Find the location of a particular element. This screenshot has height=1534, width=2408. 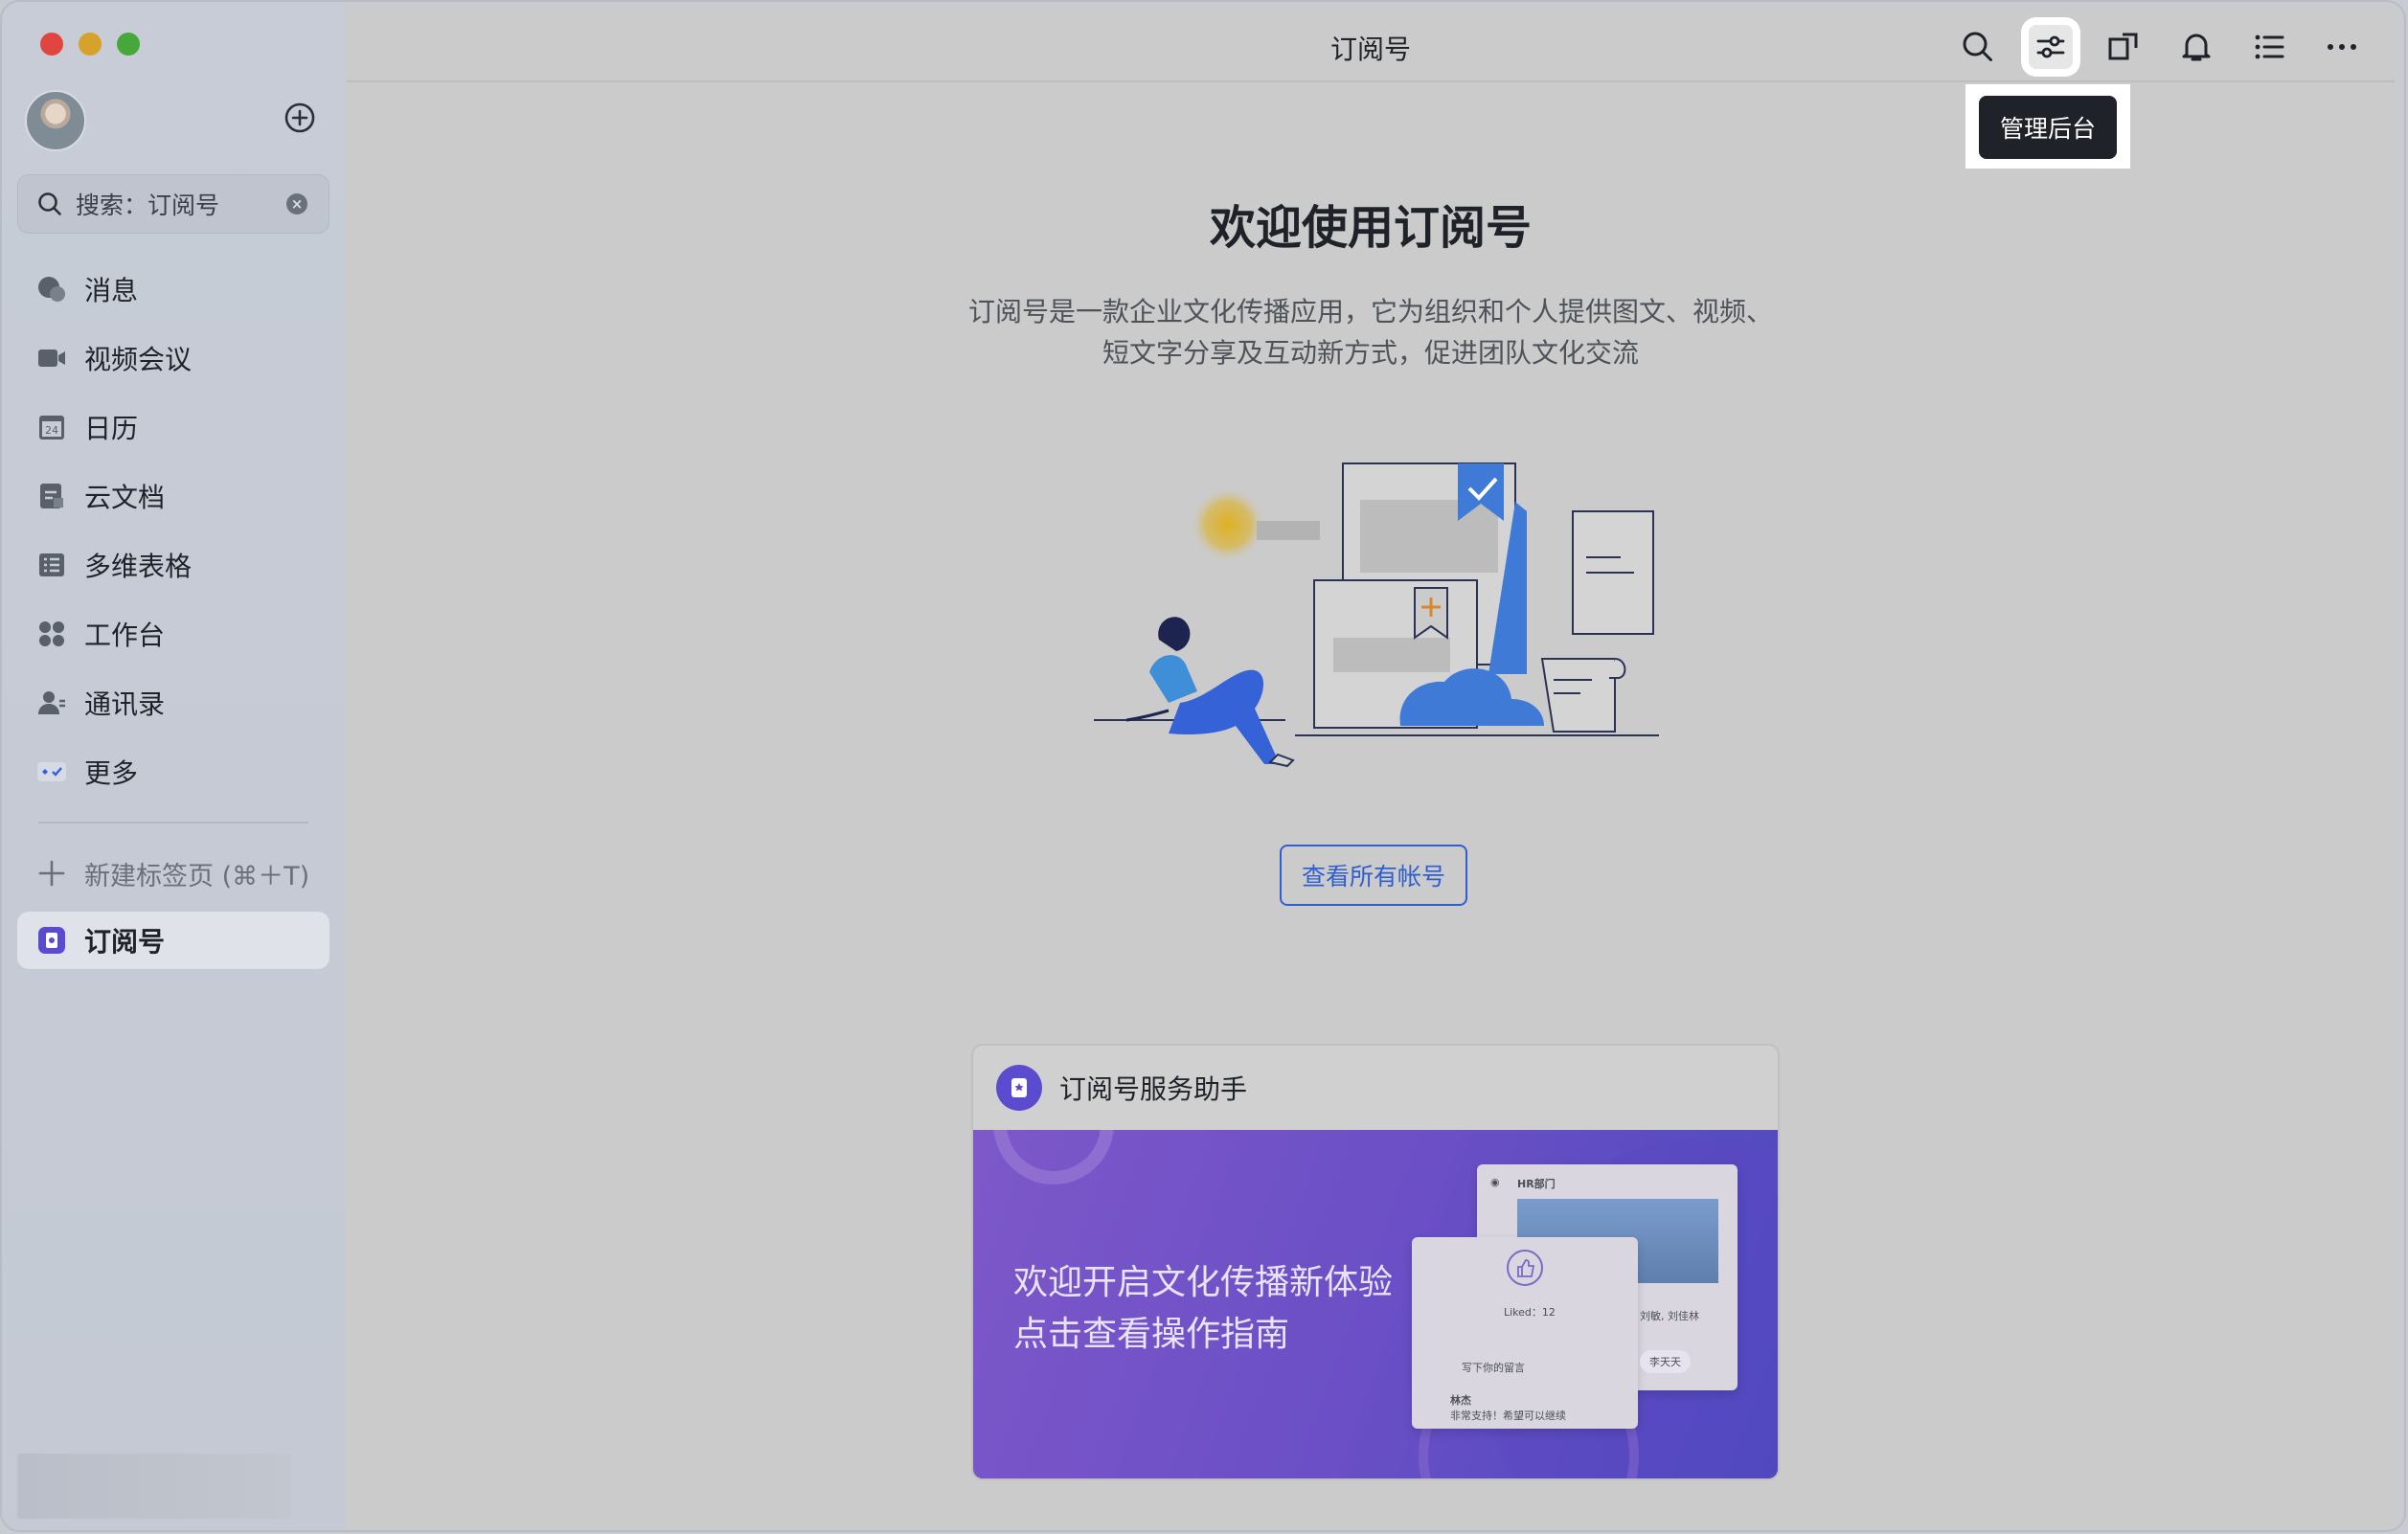

mock-dept-label: HR部门 is located at coordinates (1536, 1184).